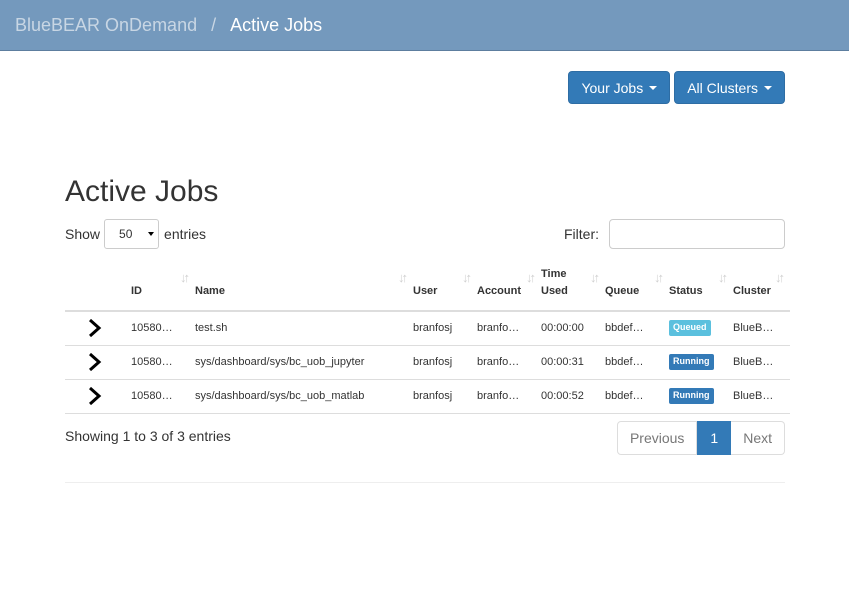  Describe the element at coordinates (136, 291) in the screenshot. I see `header-id-label: ID` at that location.